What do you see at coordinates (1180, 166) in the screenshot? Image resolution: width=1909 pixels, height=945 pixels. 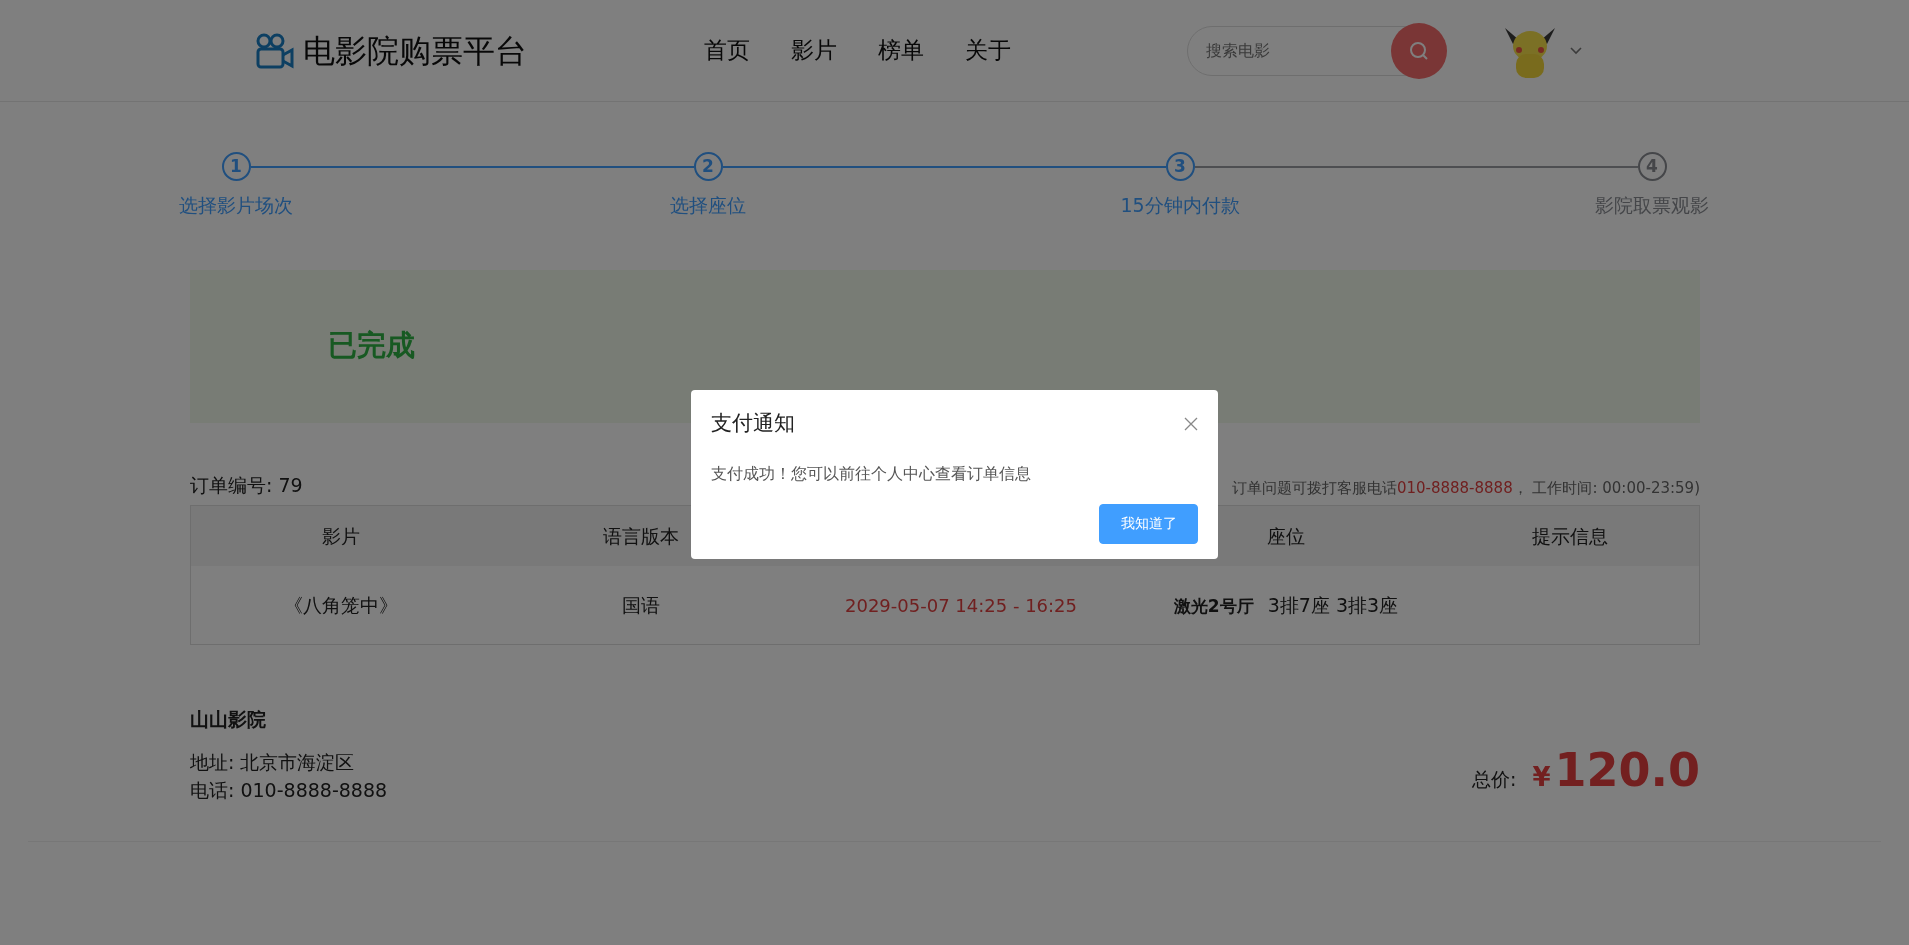 I see `step-number: 3` at bounding box center [1180, 166].